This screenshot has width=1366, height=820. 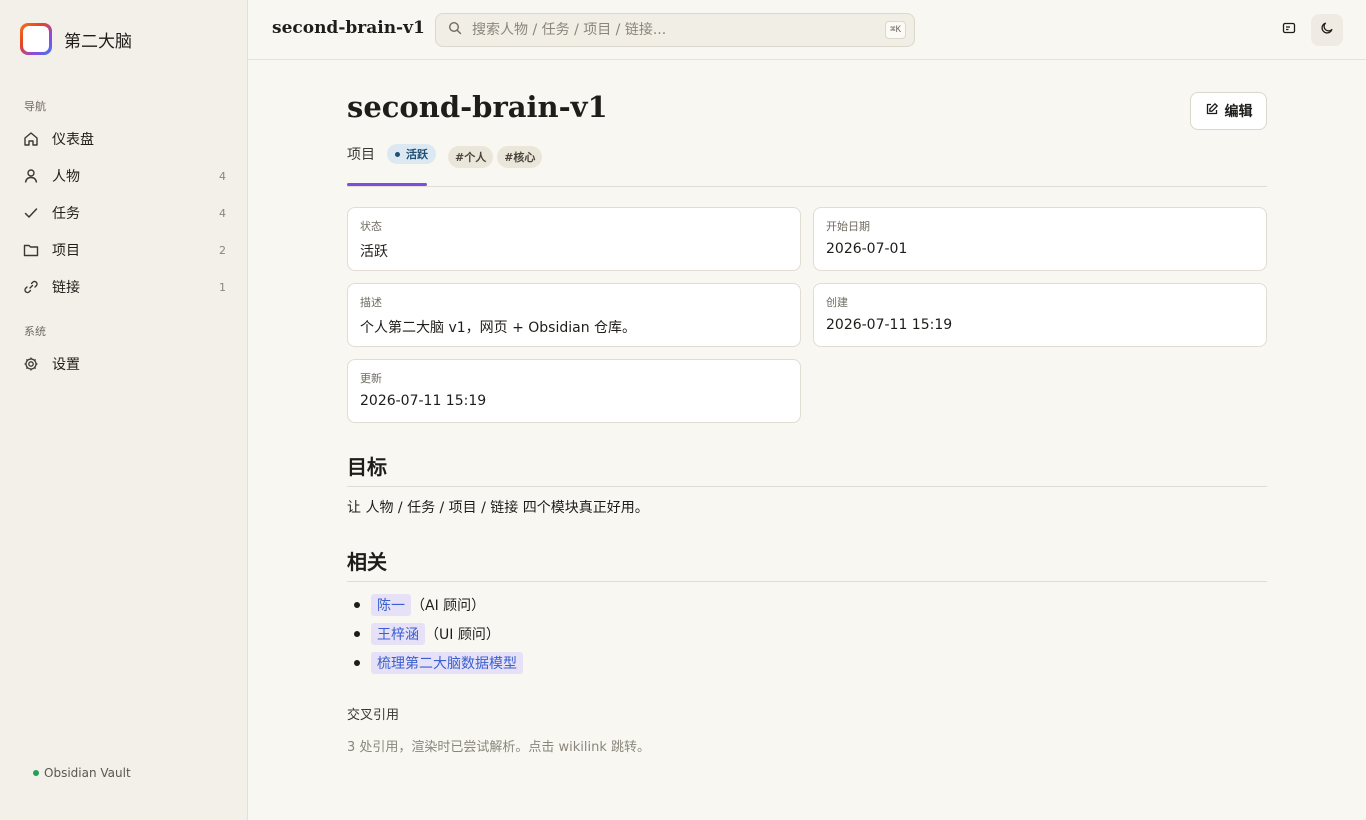 I want to click on list-item: 梳理第二大脑数据模型, so click(x=435, y=662).